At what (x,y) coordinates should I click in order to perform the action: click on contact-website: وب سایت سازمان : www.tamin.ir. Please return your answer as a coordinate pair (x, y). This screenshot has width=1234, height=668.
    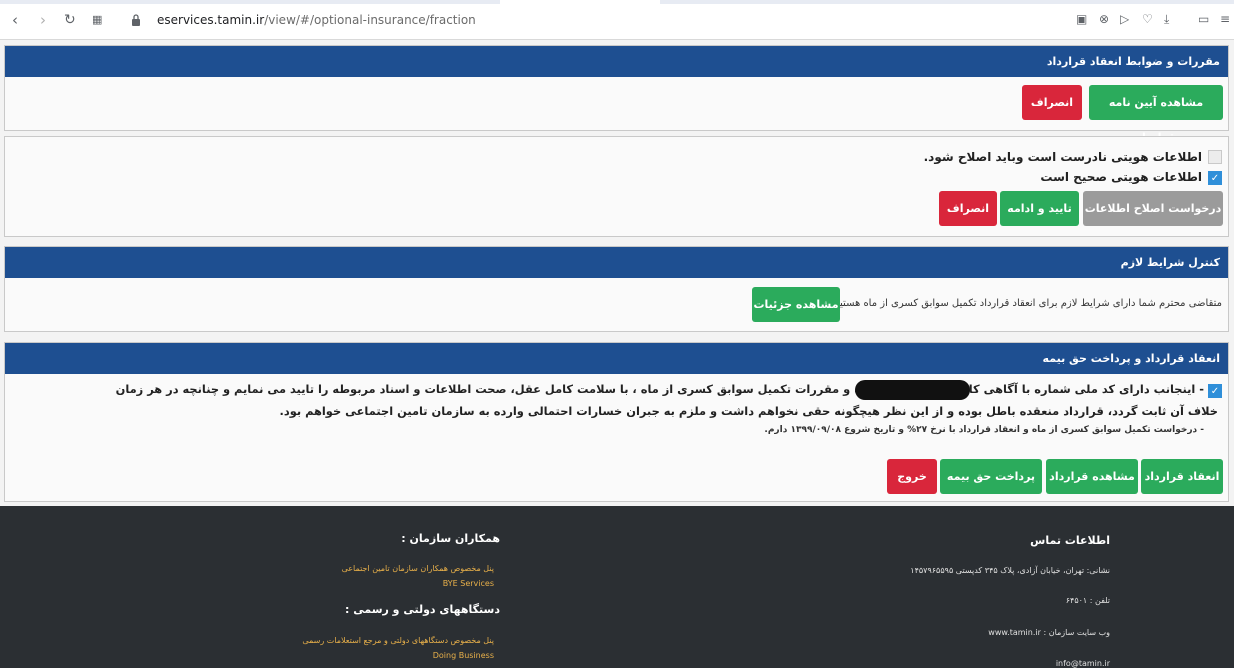
    Looking at the image, I should click on (1049, 632).